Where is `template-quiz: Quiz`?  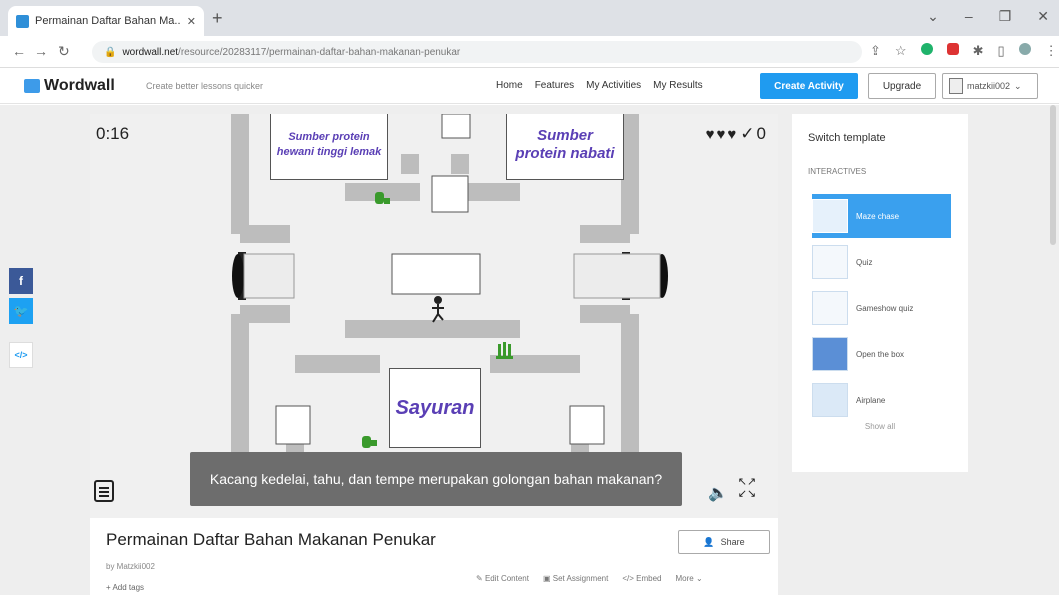
template-quiz: Quiz is located at coordinates (881, 262).